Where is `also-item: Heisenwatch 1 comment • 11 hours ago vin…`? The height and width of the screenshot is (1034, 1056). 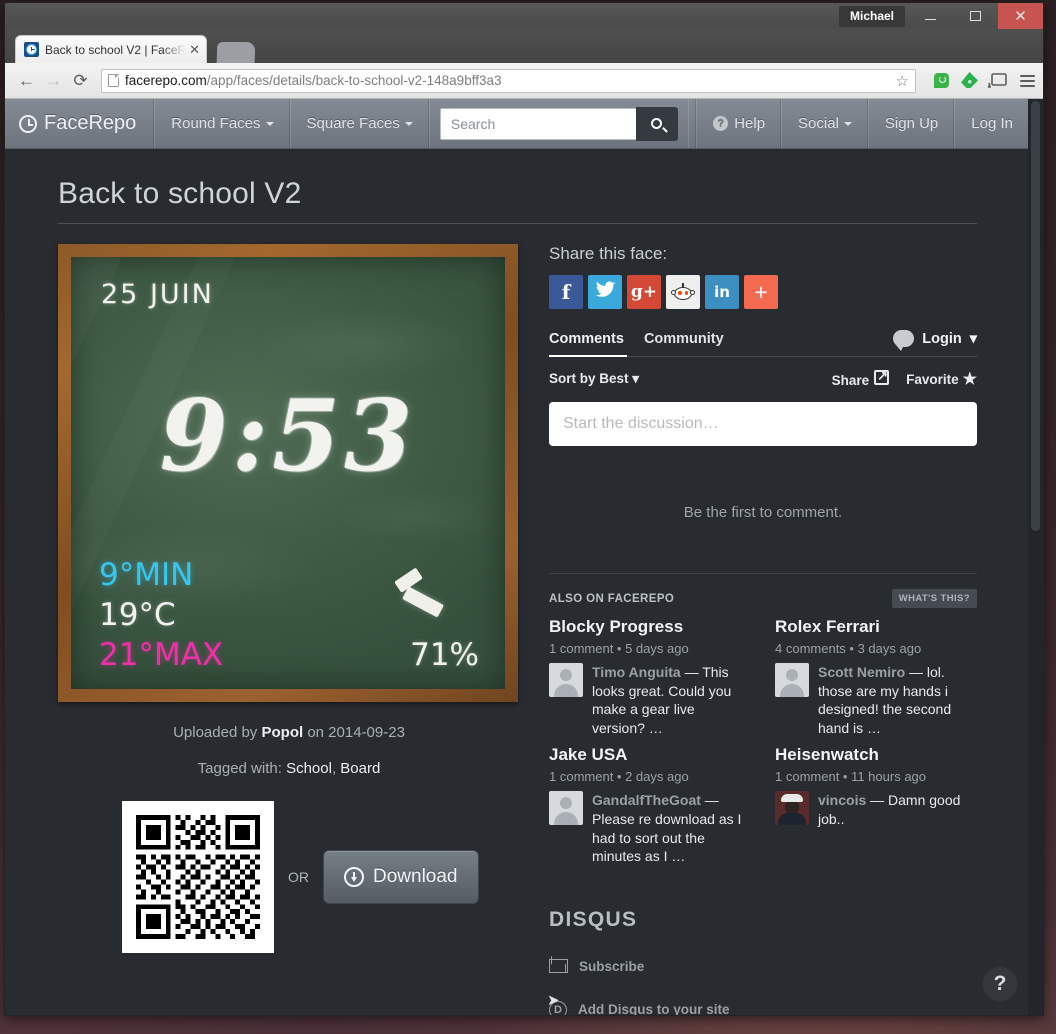
also-item: Heisenwatch 1 comment • 11 hours ago vin… is located at coordinates (876, 805).